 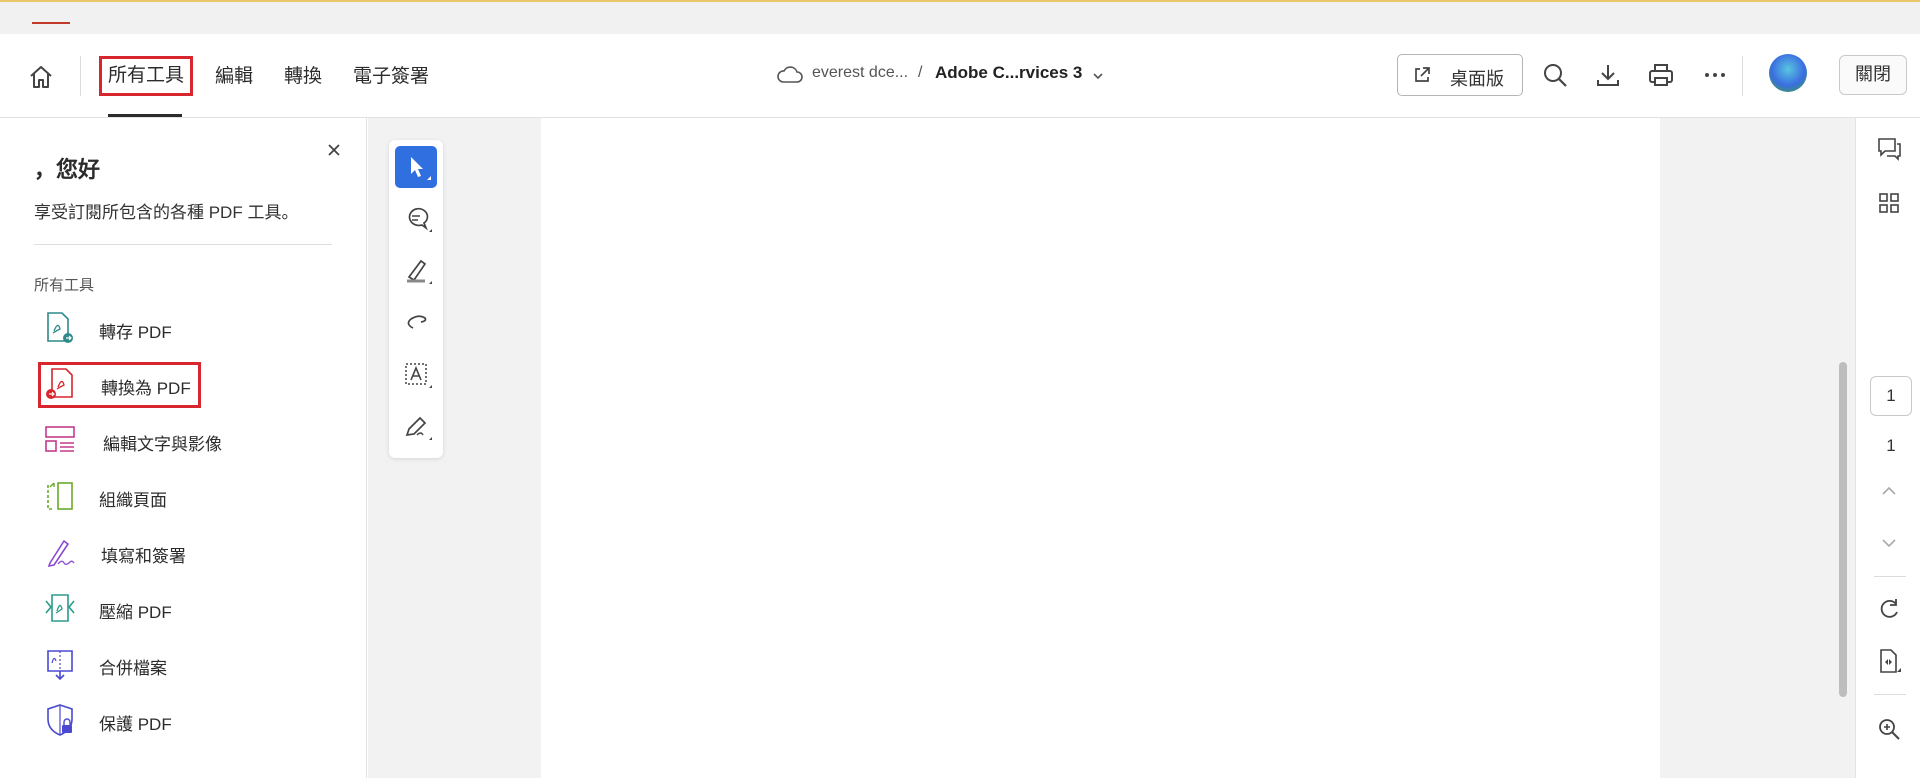 What do you see at coordinates (67, 169) in the screenshot?
I see `greeting: ，您好` at bounding box center [67, 169].